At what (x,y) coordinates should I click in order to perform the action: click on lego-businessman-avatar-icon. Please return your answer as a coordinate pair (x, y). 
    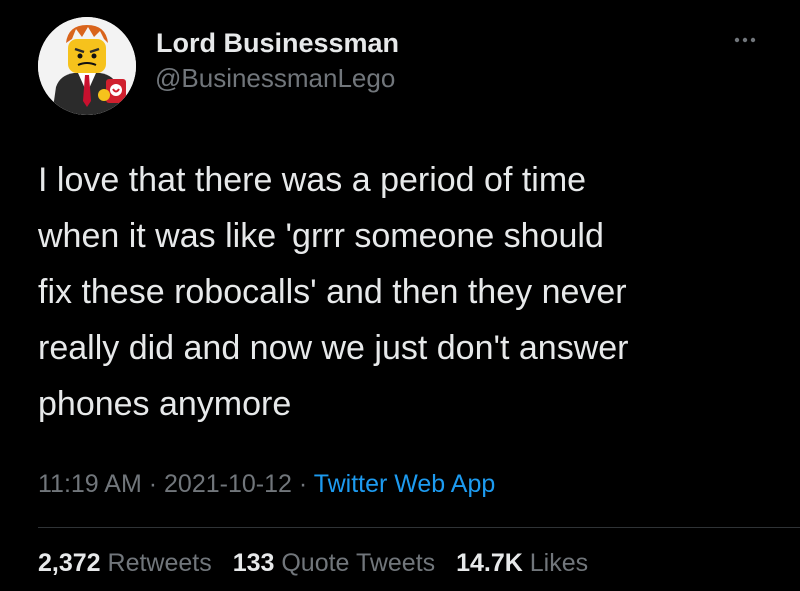
    Looking at the image, I should click on (87, 66).